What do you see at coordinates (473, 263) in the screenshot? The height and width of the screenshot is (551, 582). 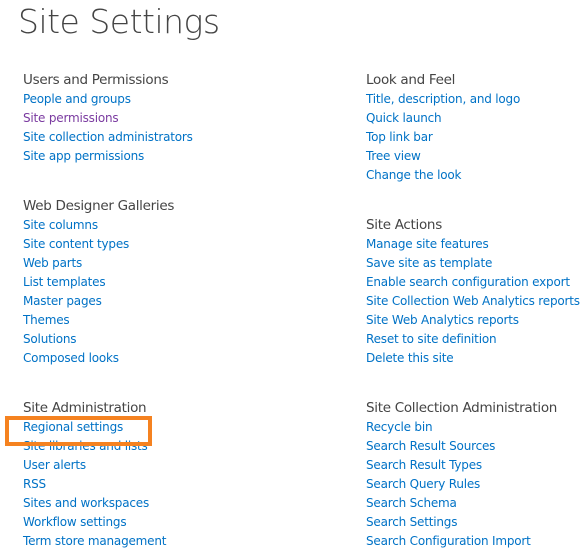 I see `link-save-site-as-template: Save site as template` at bounding box center [473, 263].